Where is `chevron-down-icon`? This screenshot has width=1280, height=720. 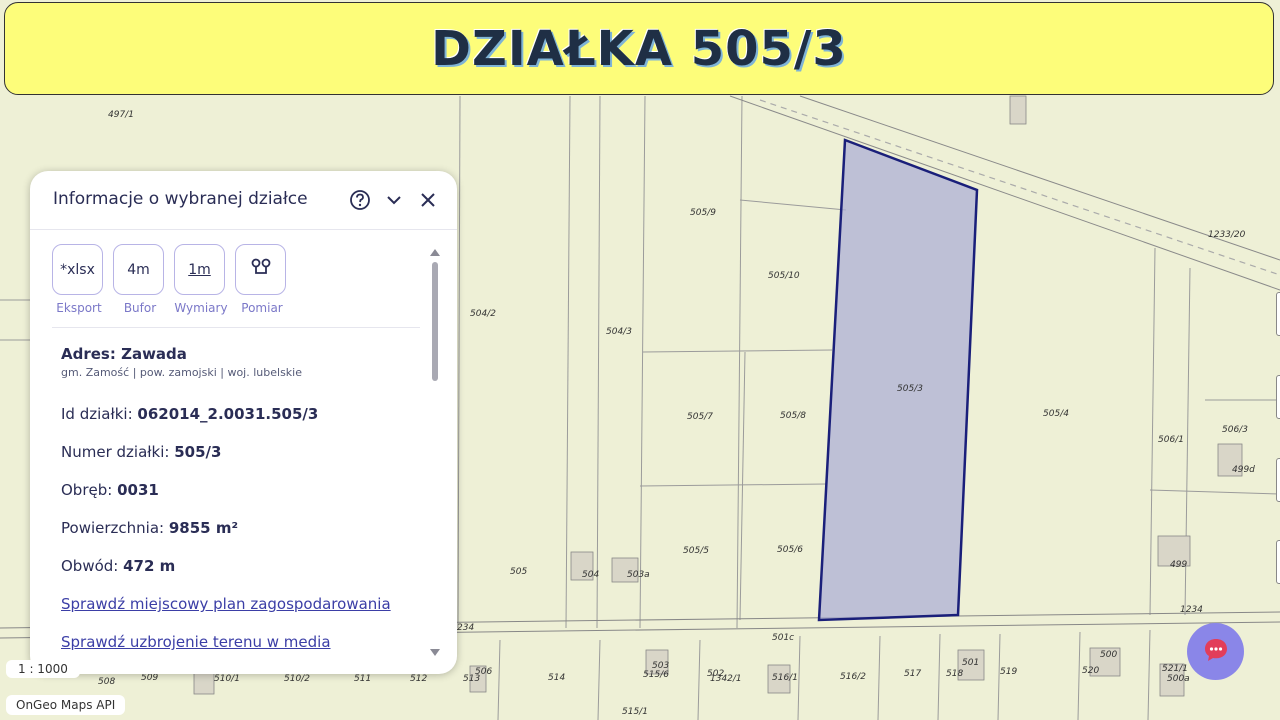
chevron-down-icon is located at coordinates (394, 200).